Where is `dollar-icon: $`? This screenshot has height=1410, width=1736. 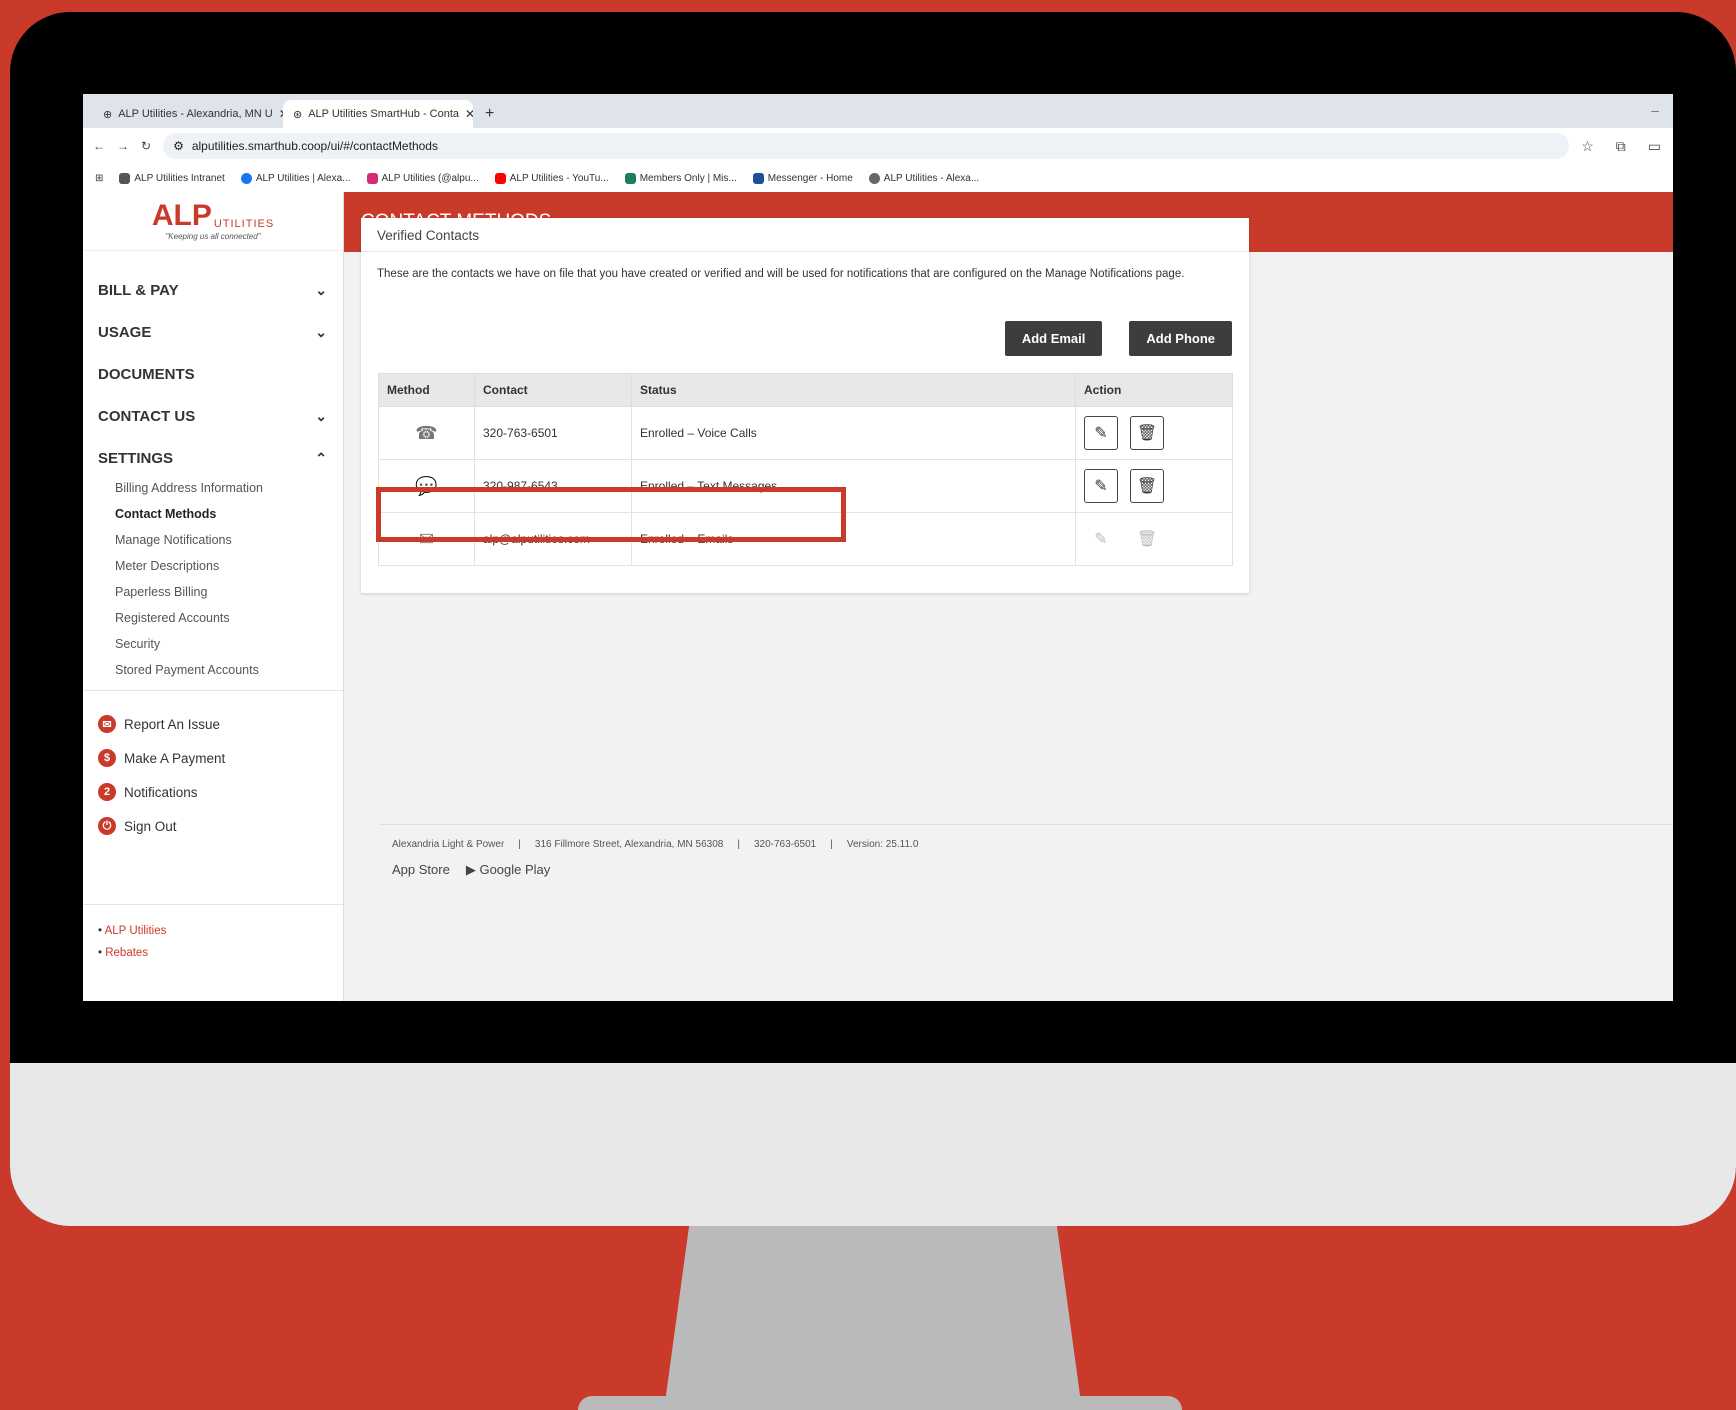 dollar-icon: $ is located at coordinates (107, 758).